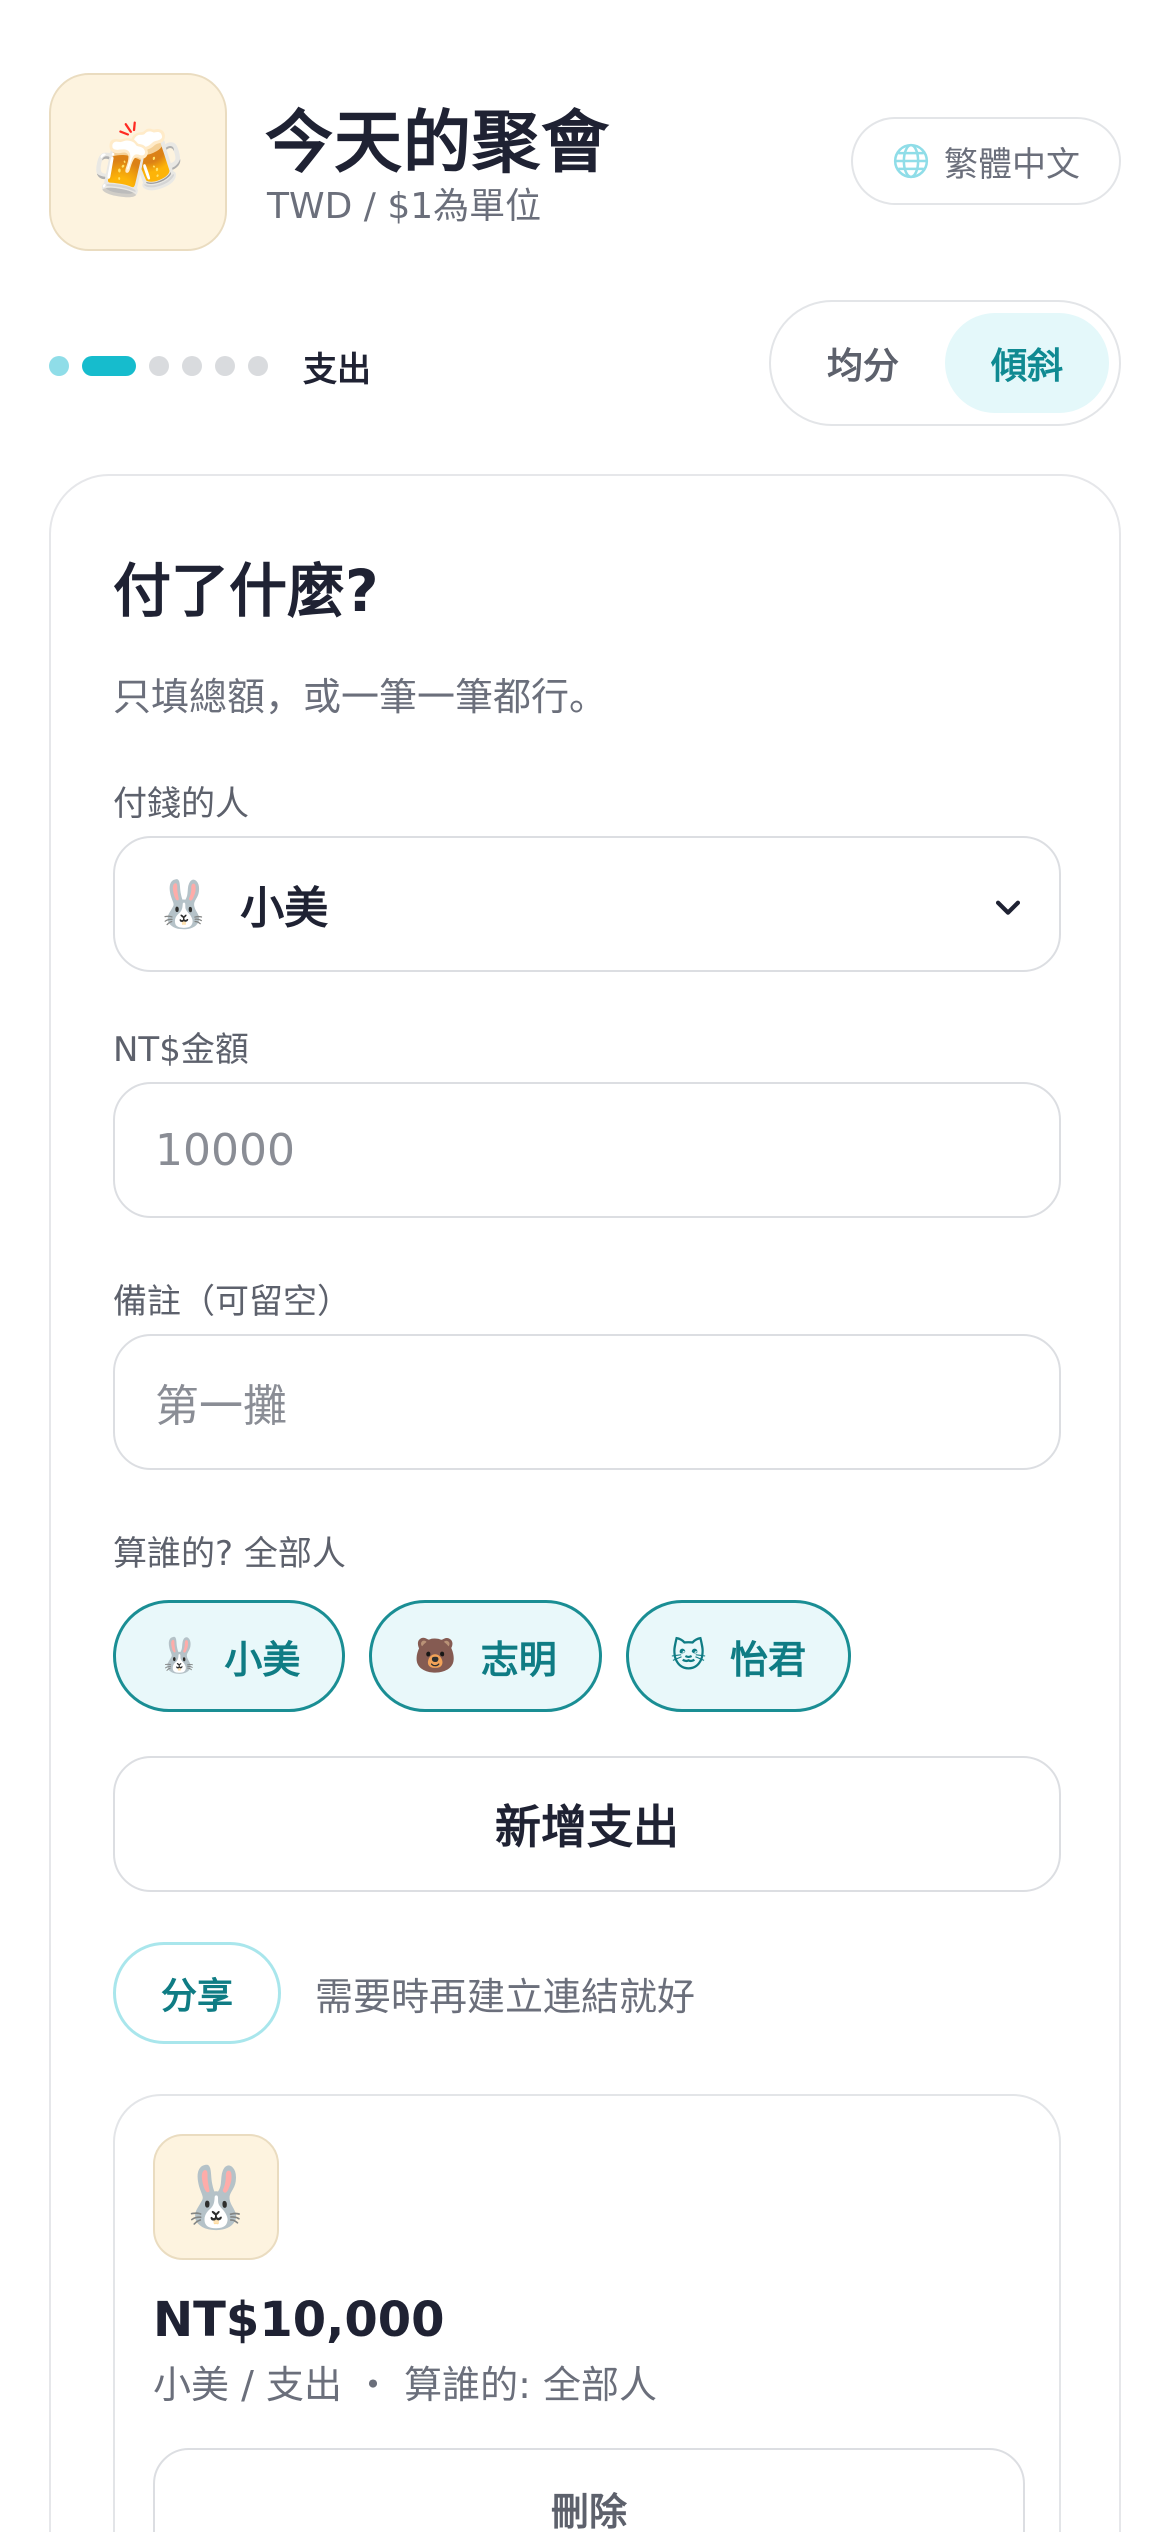  What do you see at coordinates (225, 1150) in the screenshot?
I see `amount-placeholder: 10000` at bounding box center [225, 1150].